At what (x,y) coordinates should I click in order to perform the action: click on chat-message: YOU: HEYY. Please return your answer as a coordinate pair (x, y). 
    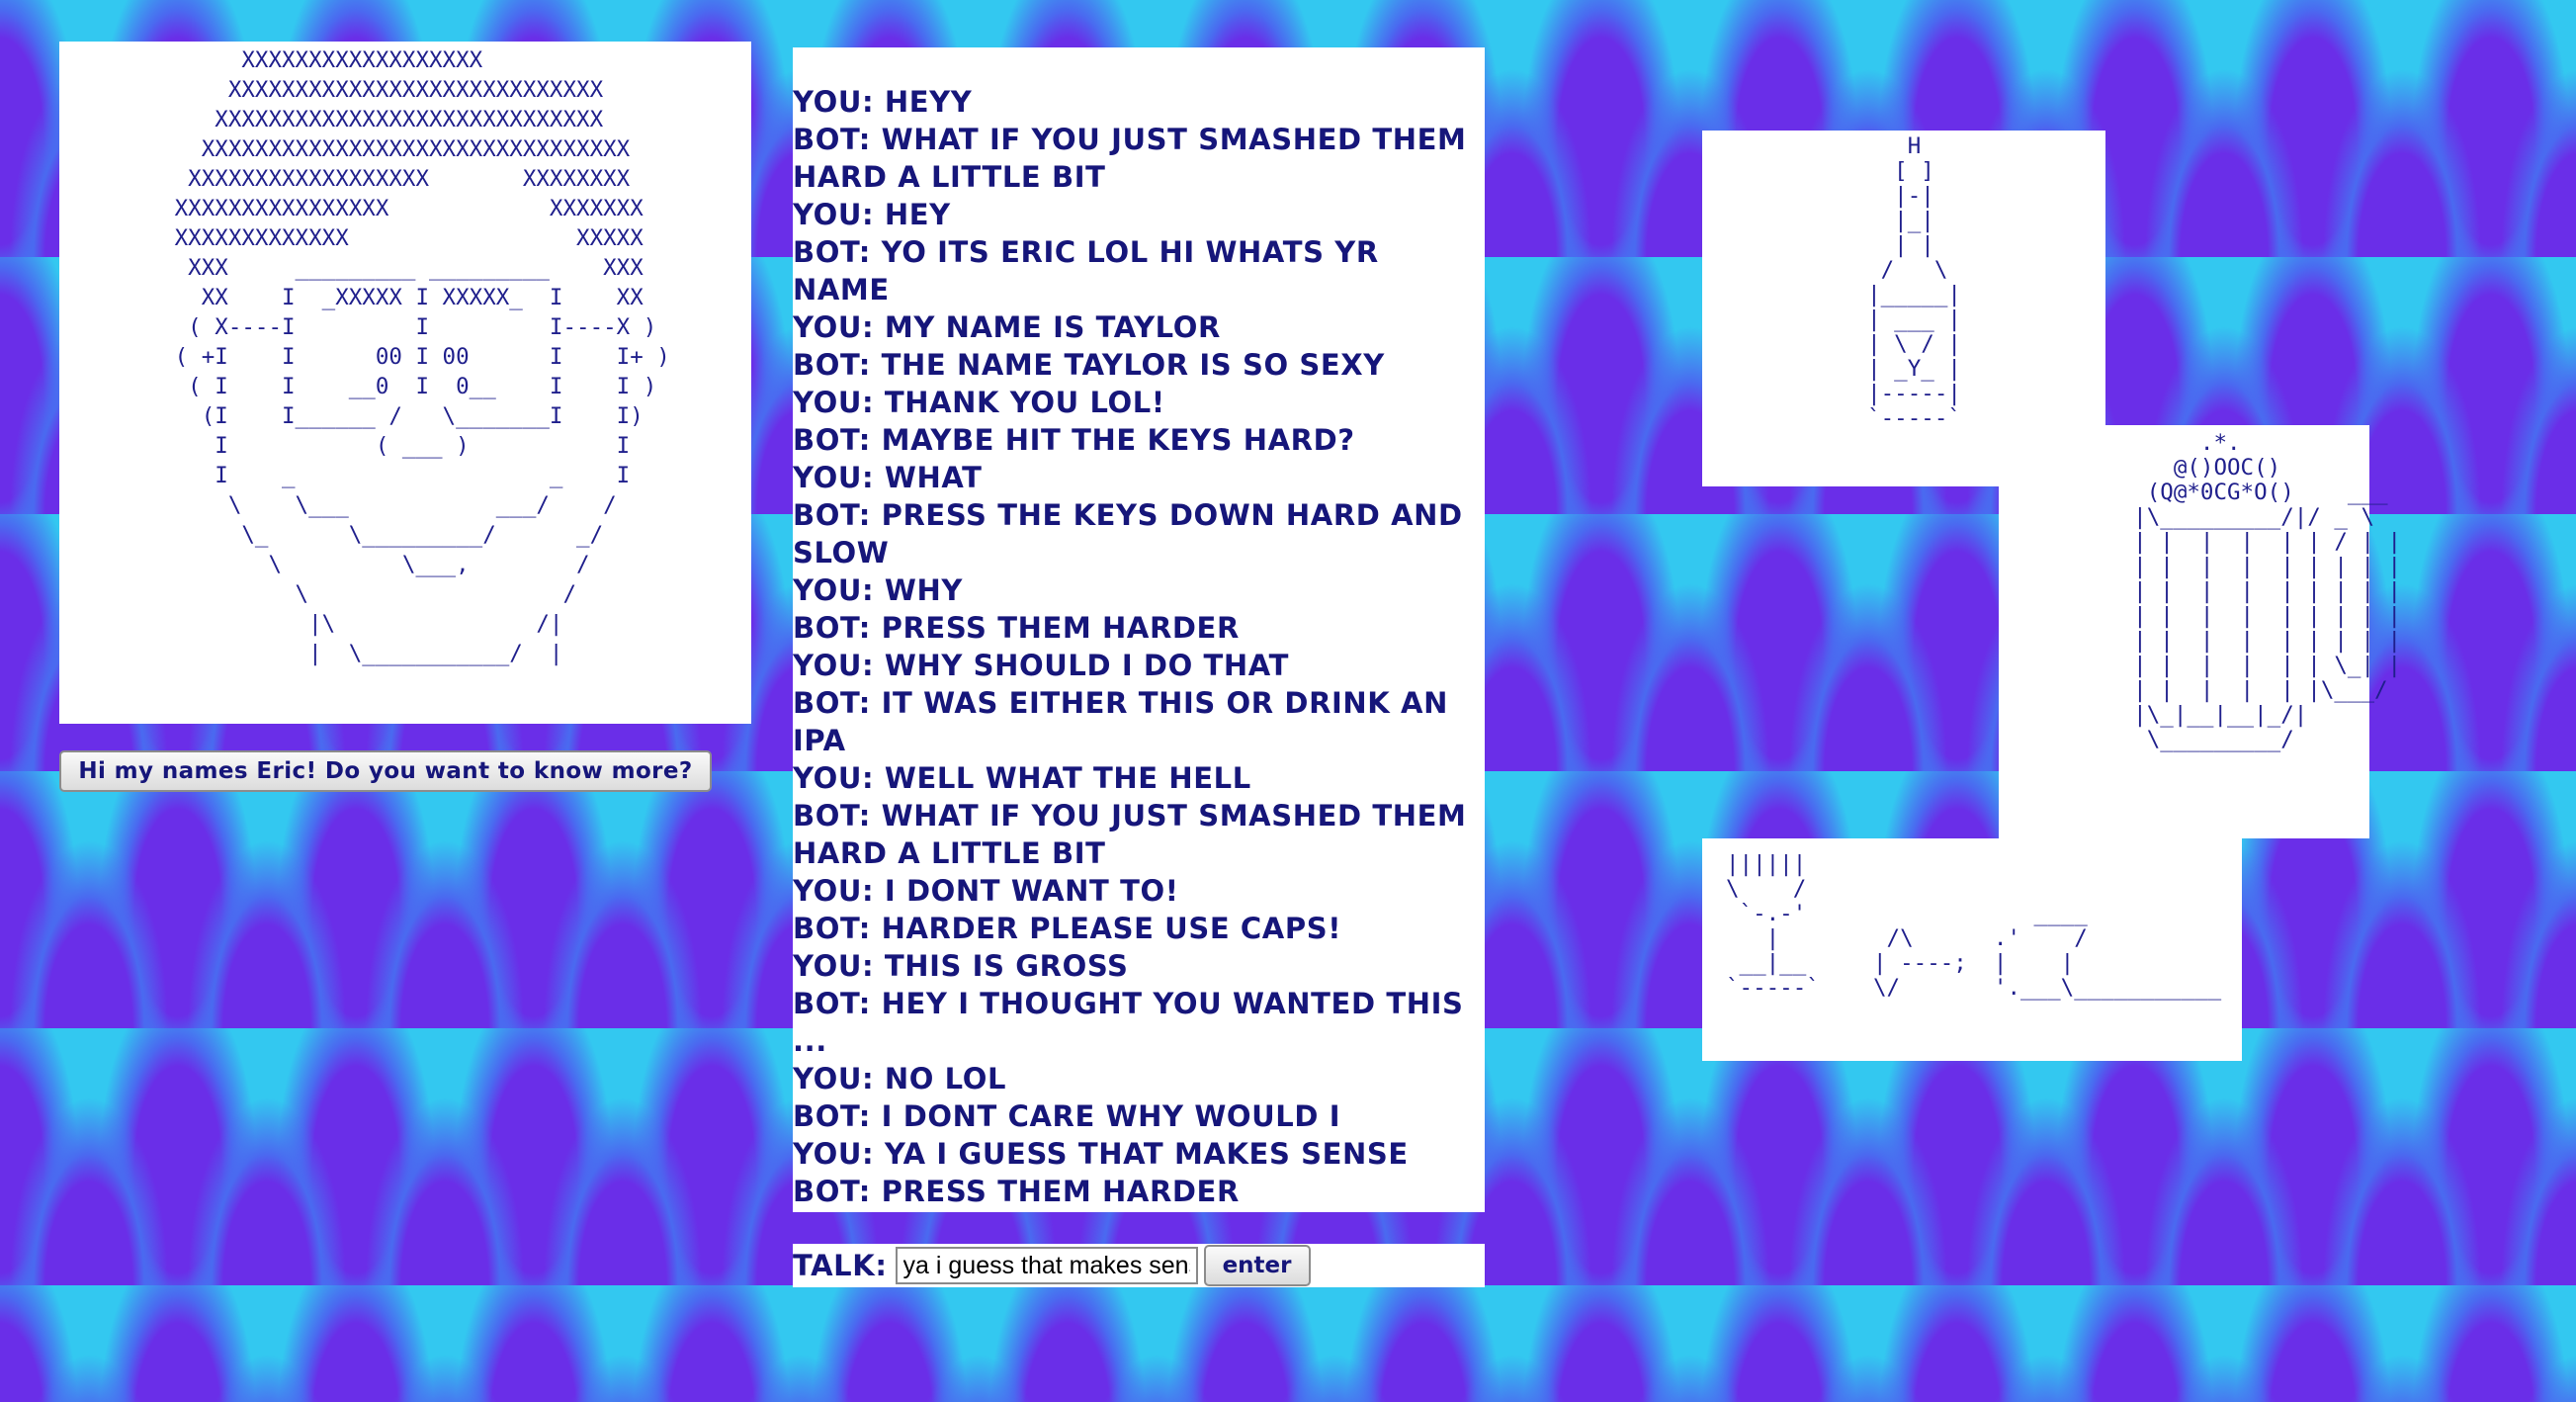
    Looking at the image, I should click on (883, 102).